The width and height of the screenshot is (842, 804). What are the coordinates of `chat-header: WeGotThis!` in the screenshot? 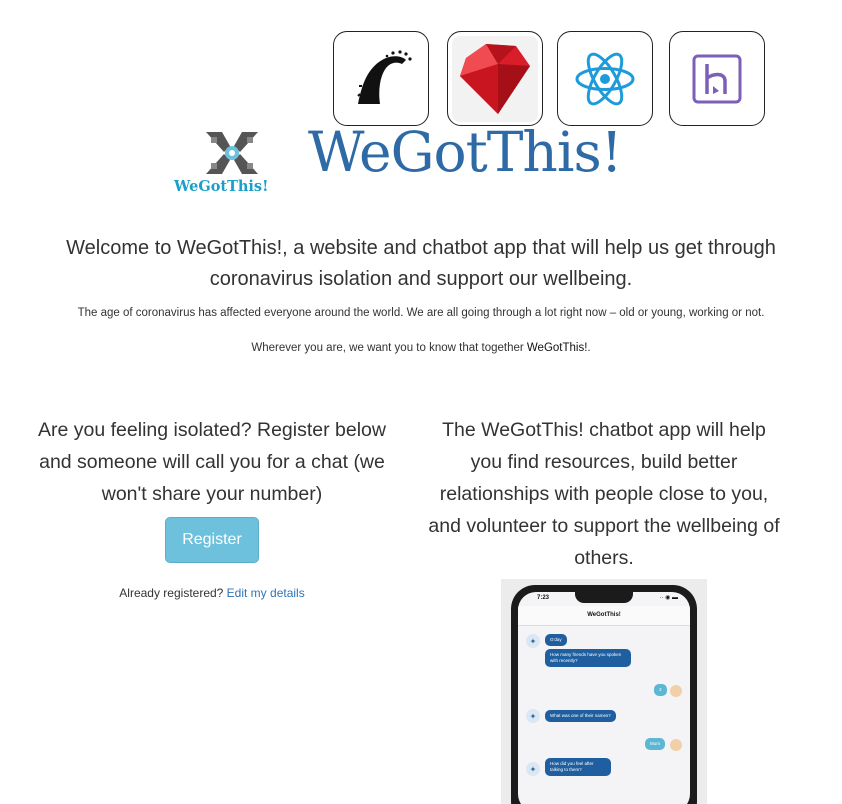 It's located at (604, 616).